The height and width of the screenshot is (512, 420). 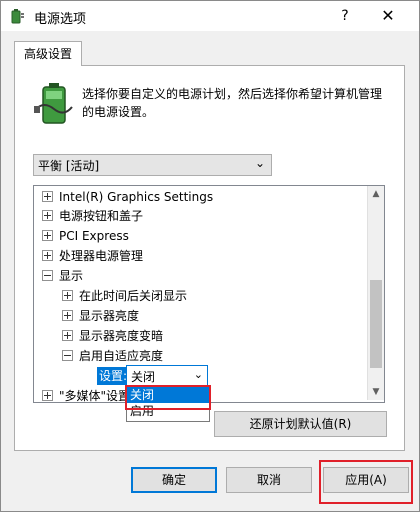 I want to click on tree-item: "多媒体"设置, so click(x=86, y=394).